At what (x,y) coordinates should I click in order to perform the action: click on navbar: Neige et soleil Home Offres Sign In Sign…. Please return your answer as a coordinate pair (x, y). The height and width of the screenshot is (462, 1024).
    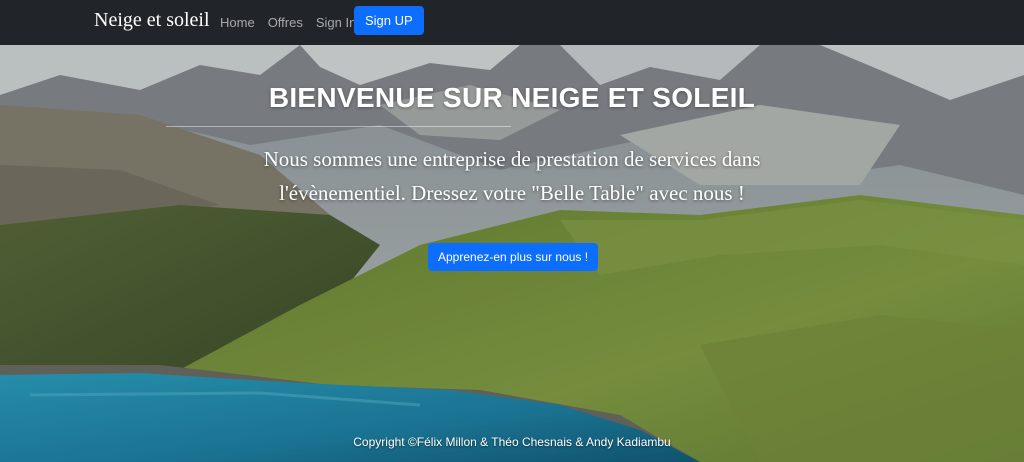
    Looking at the image, I should click on (512, 22).